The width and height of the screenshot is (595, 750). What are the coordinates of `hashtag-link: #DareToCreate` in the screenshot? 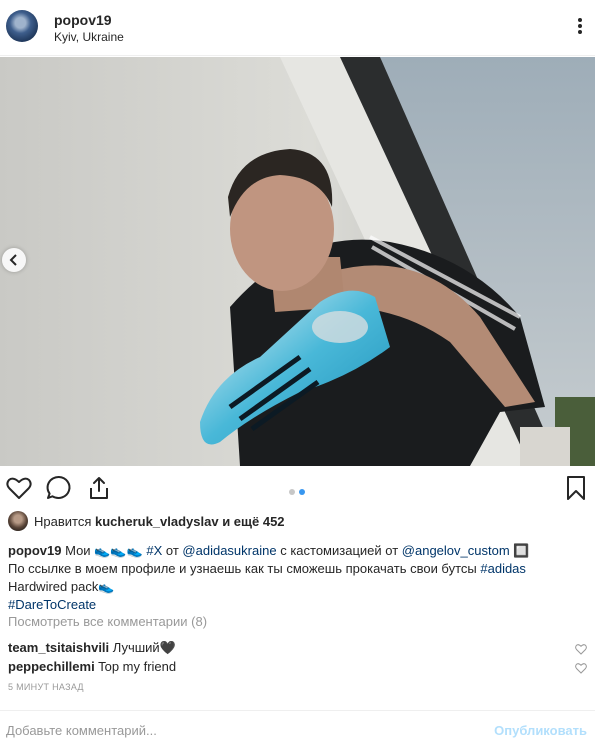 It's located at (52, 604).